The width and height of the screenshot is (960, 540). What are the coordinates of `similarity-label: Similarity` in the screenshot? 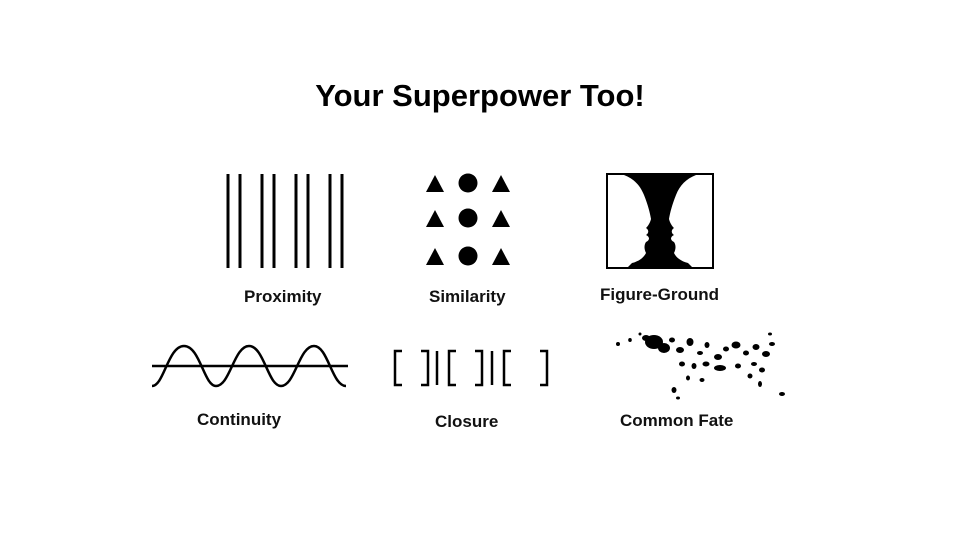 It's located at (467, 296).